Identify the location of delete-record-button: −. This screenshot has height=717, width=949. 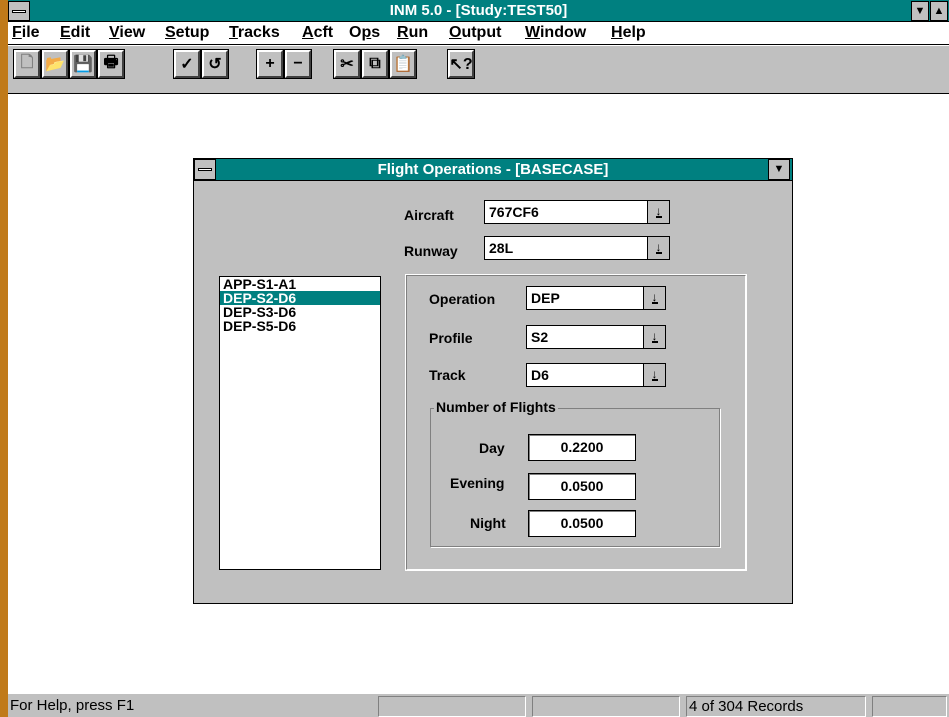
(298, 64).